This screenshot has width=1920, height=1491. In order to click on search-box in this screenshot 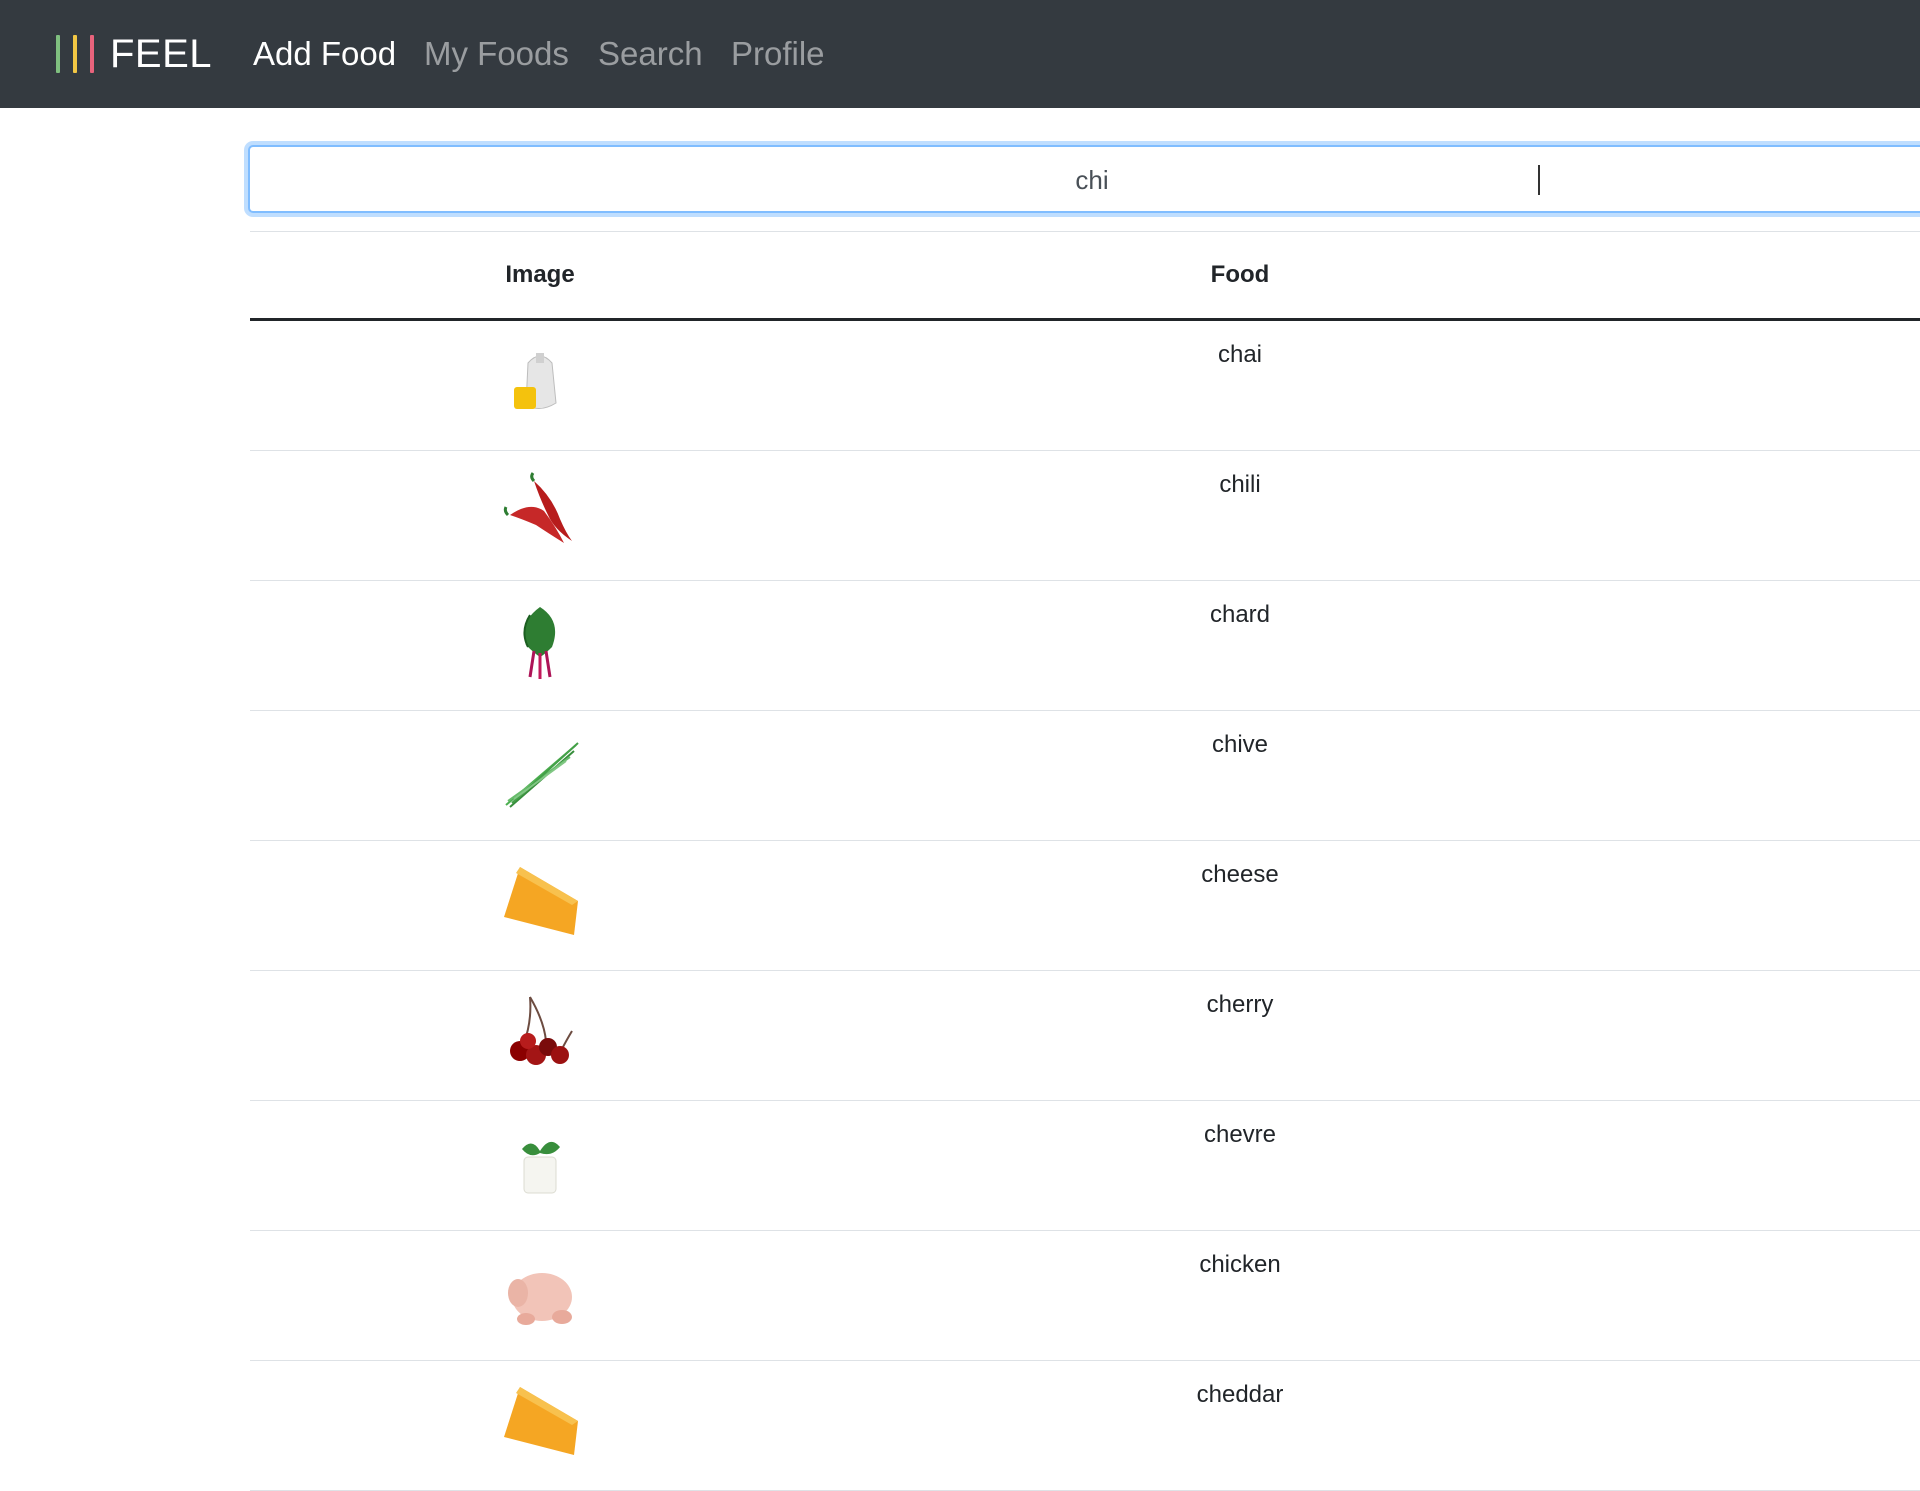, I will do `click(1084, 179)`.